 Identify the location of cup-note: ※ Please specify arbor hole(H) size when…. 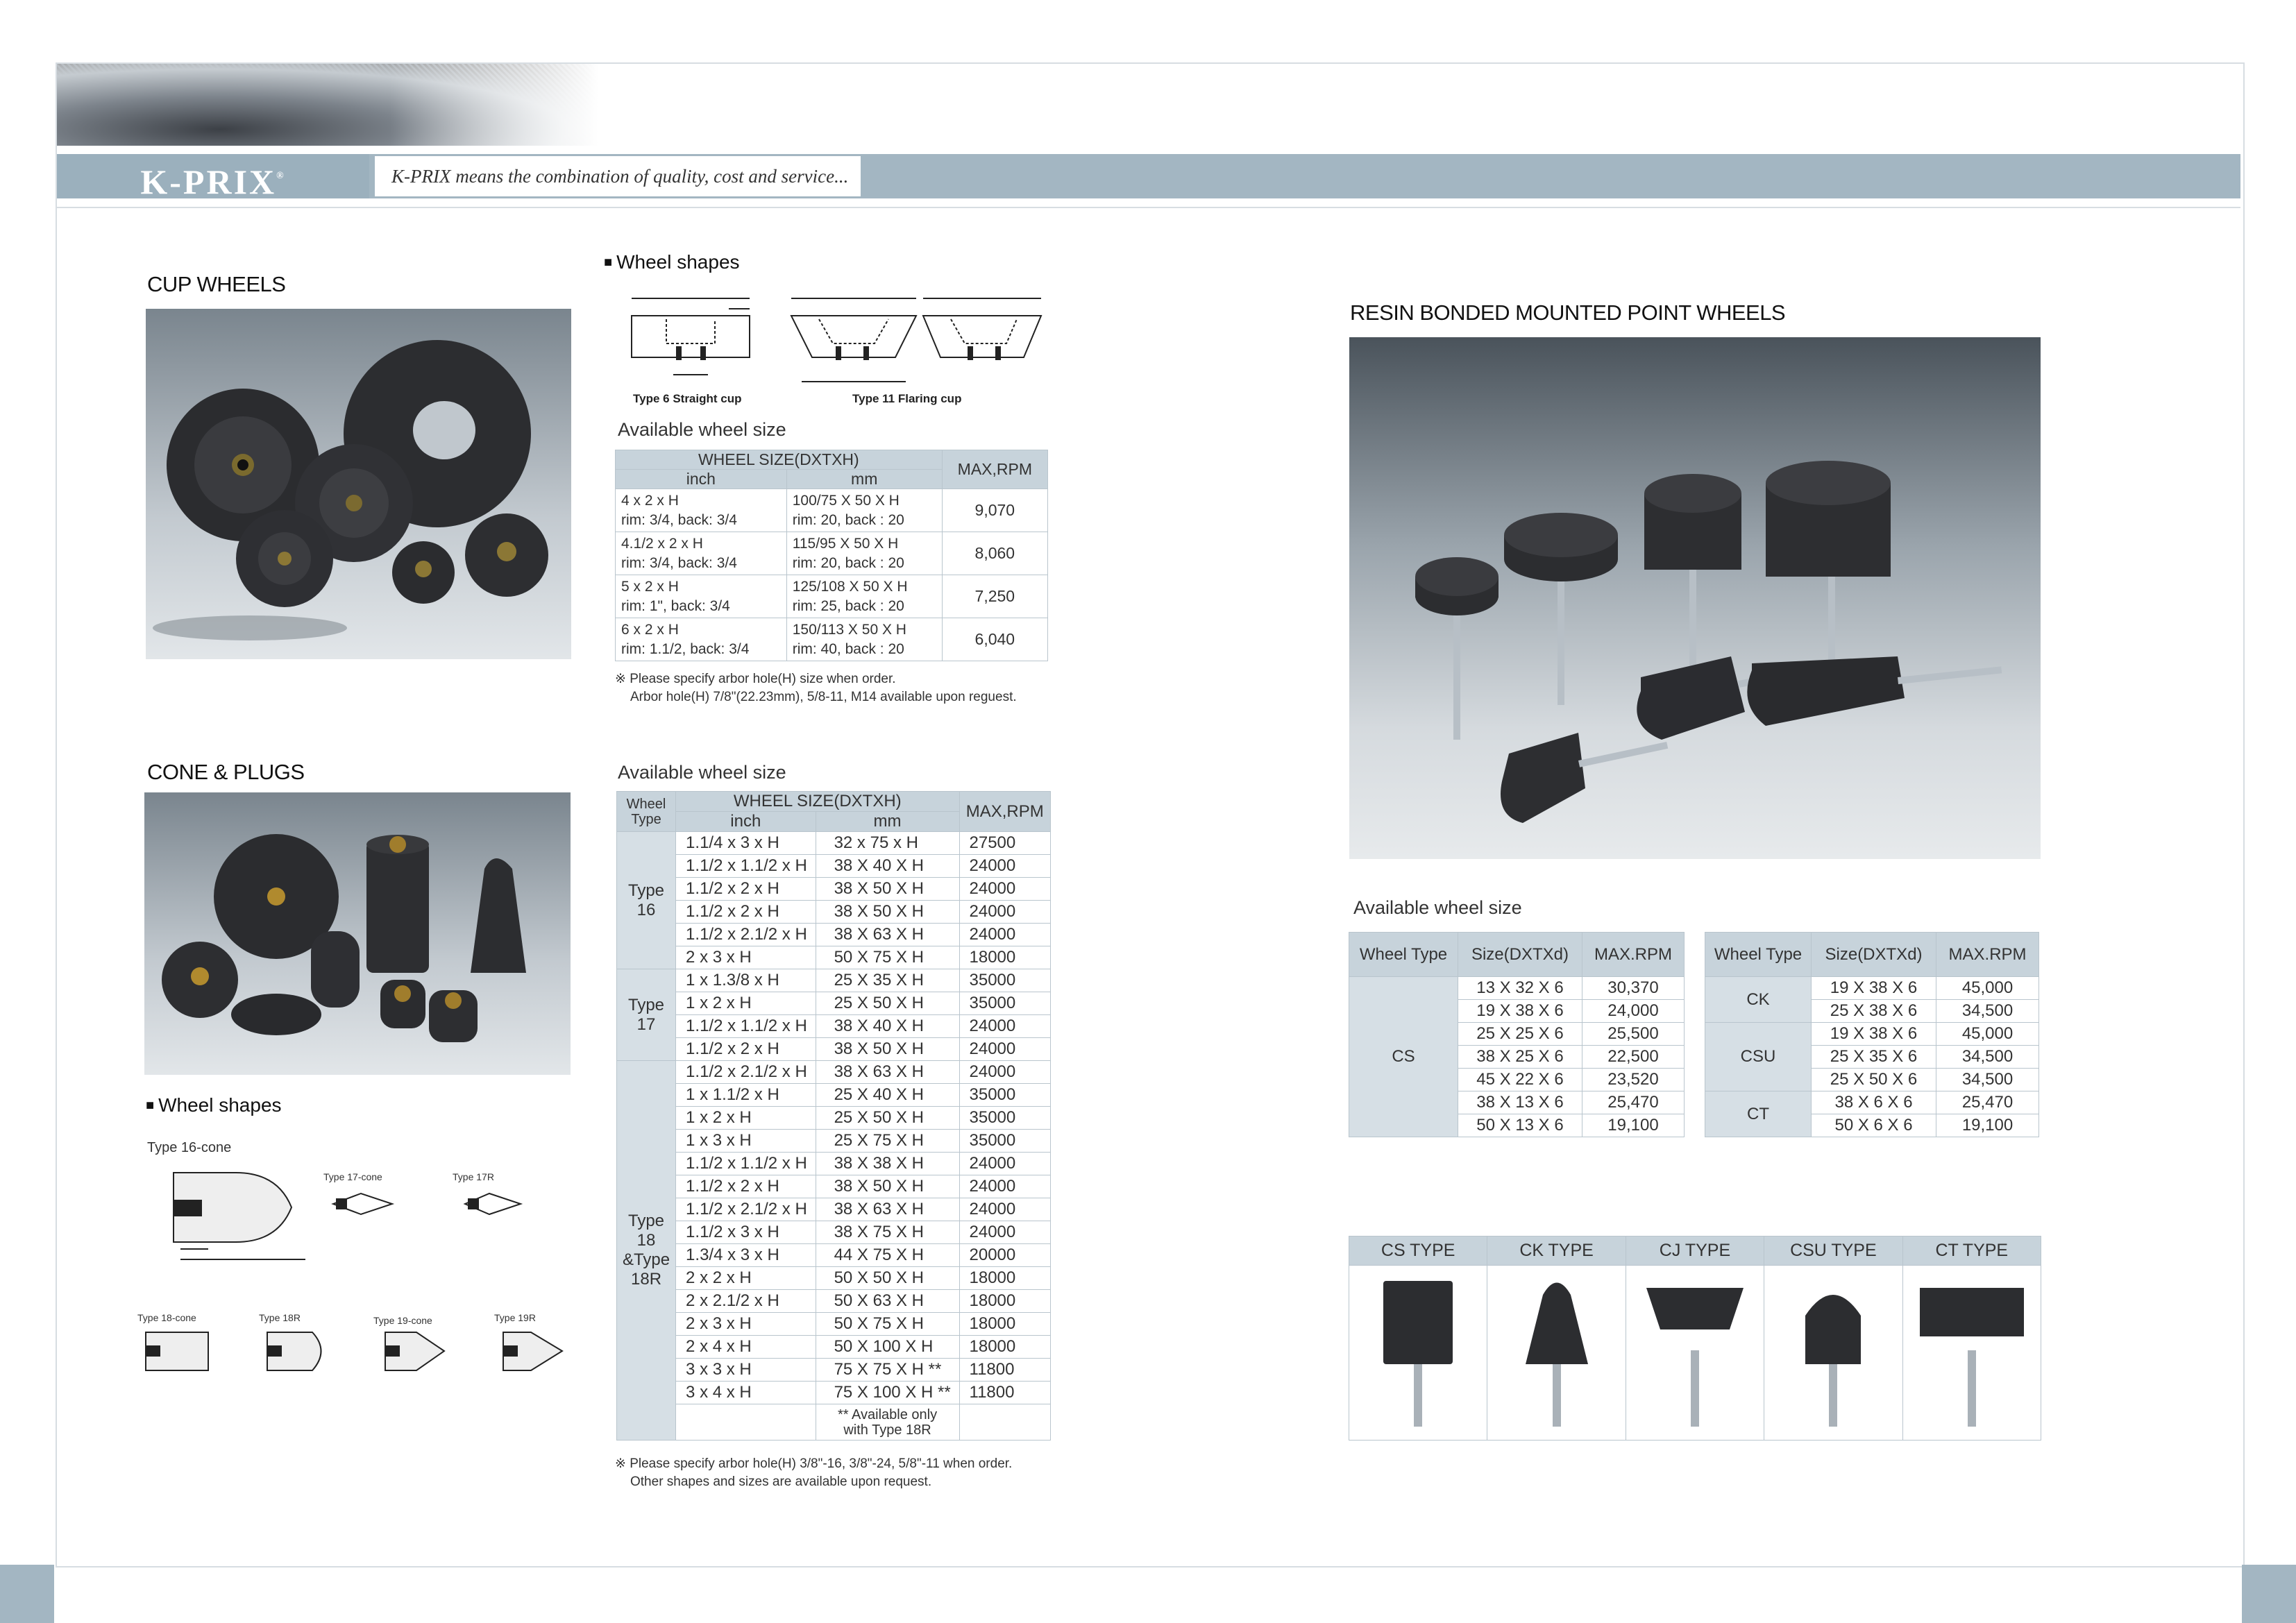
(816, 688).